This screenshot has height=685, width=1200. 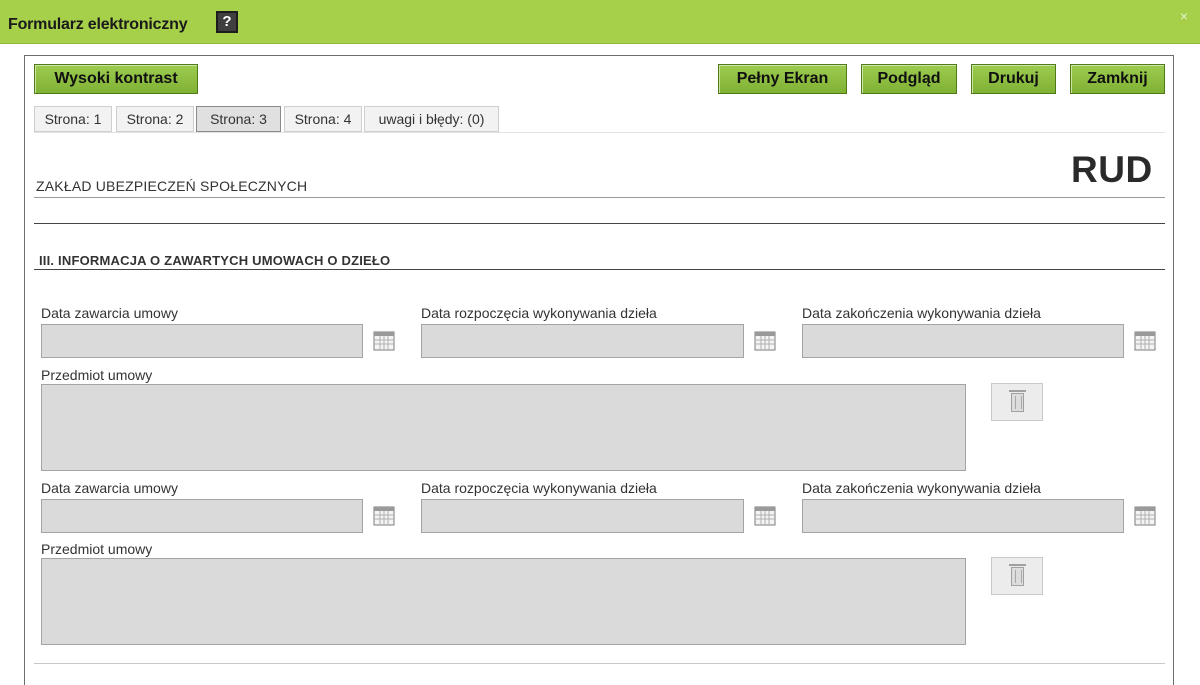 I want to click on tab-page-4: Strona: 4, so click(x=323, y=119).